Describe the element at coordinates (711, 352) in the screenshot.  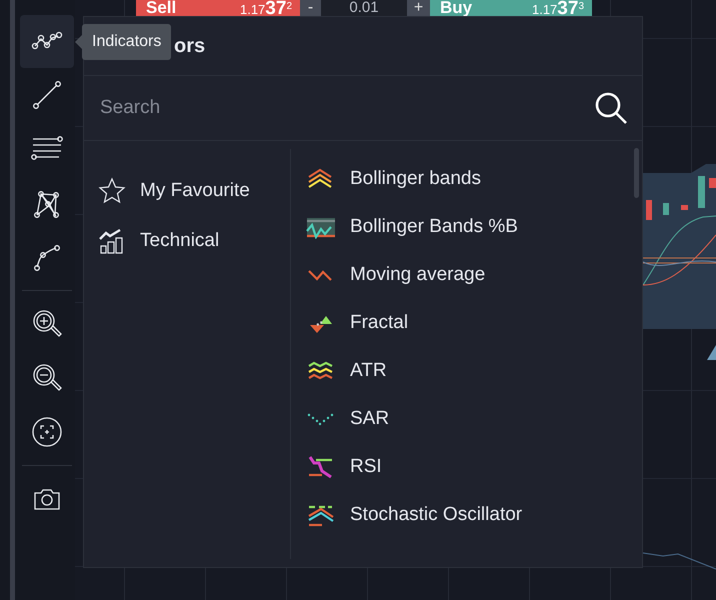
I see `triangle-marker` at that location.